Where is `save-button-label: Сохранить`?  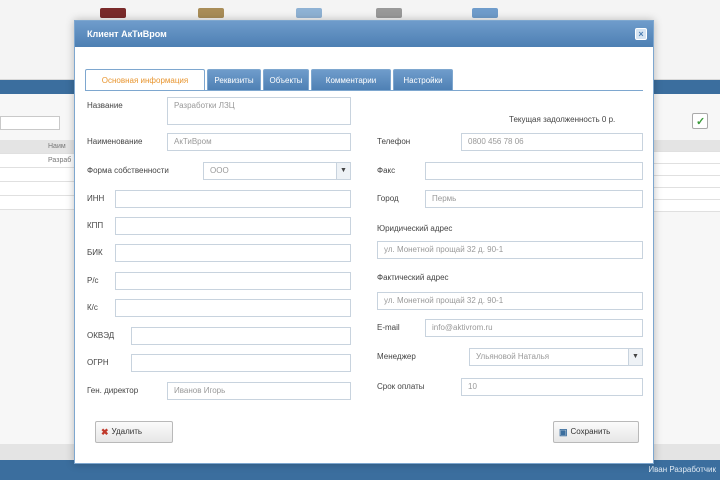
save-button-label: Сохранить is located at coordinates (590, 432).